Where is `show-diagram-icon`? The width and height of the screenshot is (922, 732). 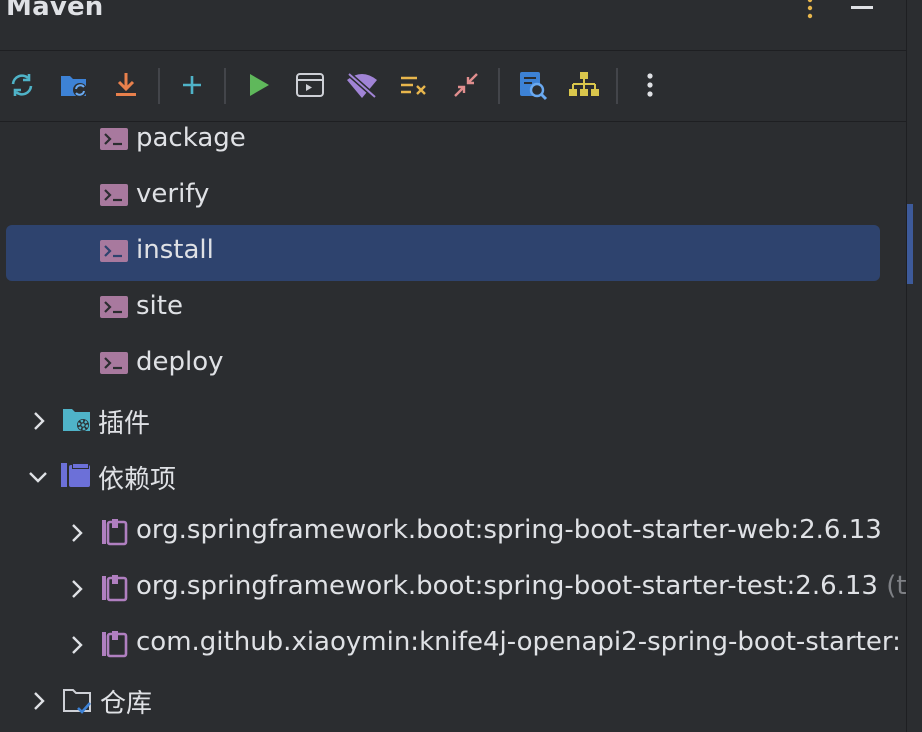 show-diagram-icon is located at coordinates (584, 85).